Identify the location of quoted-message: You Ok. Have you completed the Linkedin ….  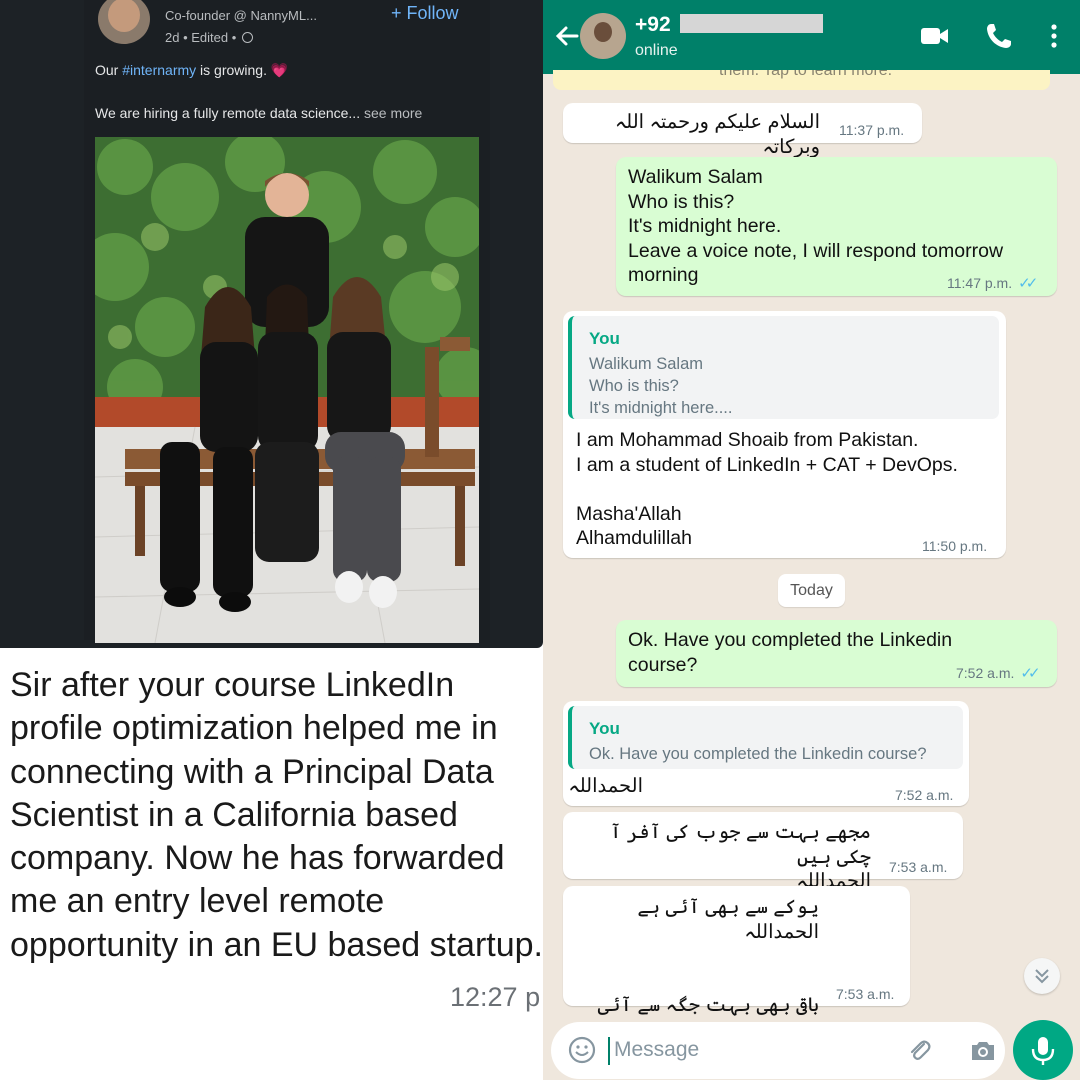
(765, 737).